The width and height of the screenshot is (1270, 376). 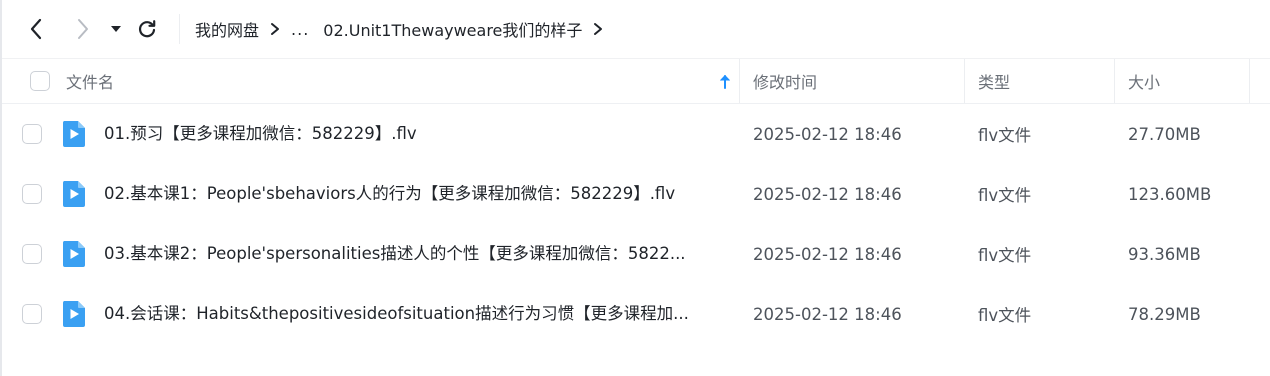 I want to click on file-size: 93.36MB, so click(x=1164, y=254).